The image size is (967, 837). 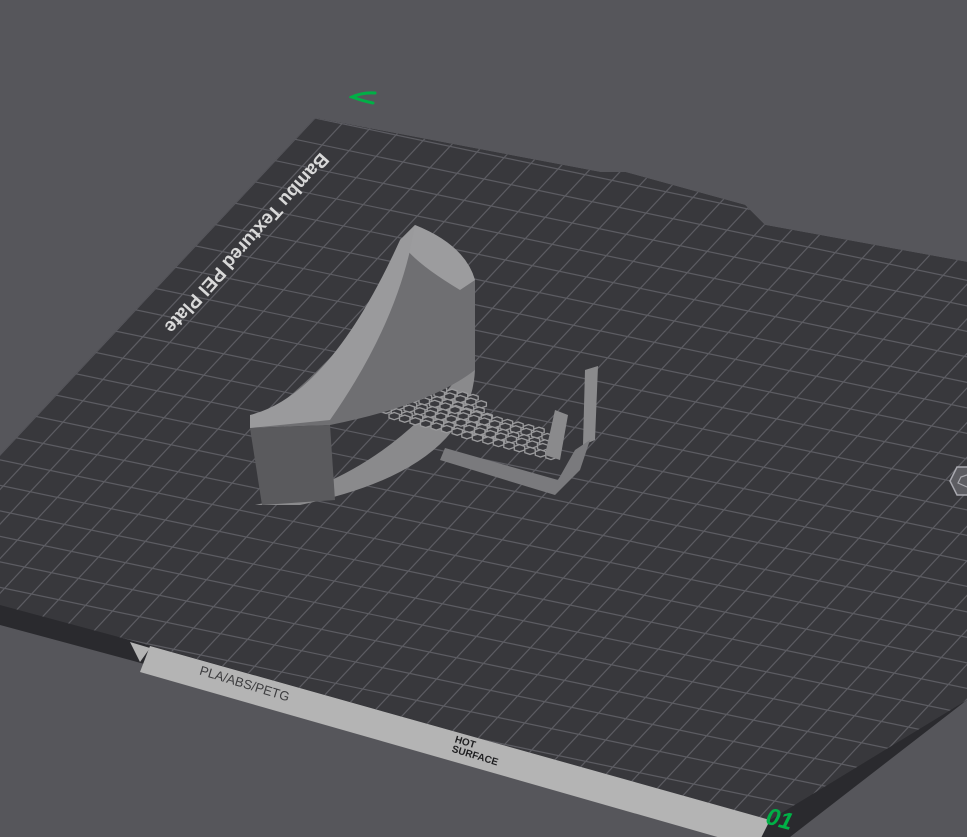 I want to click on view-cube-icon, so click(x=957, y=481).